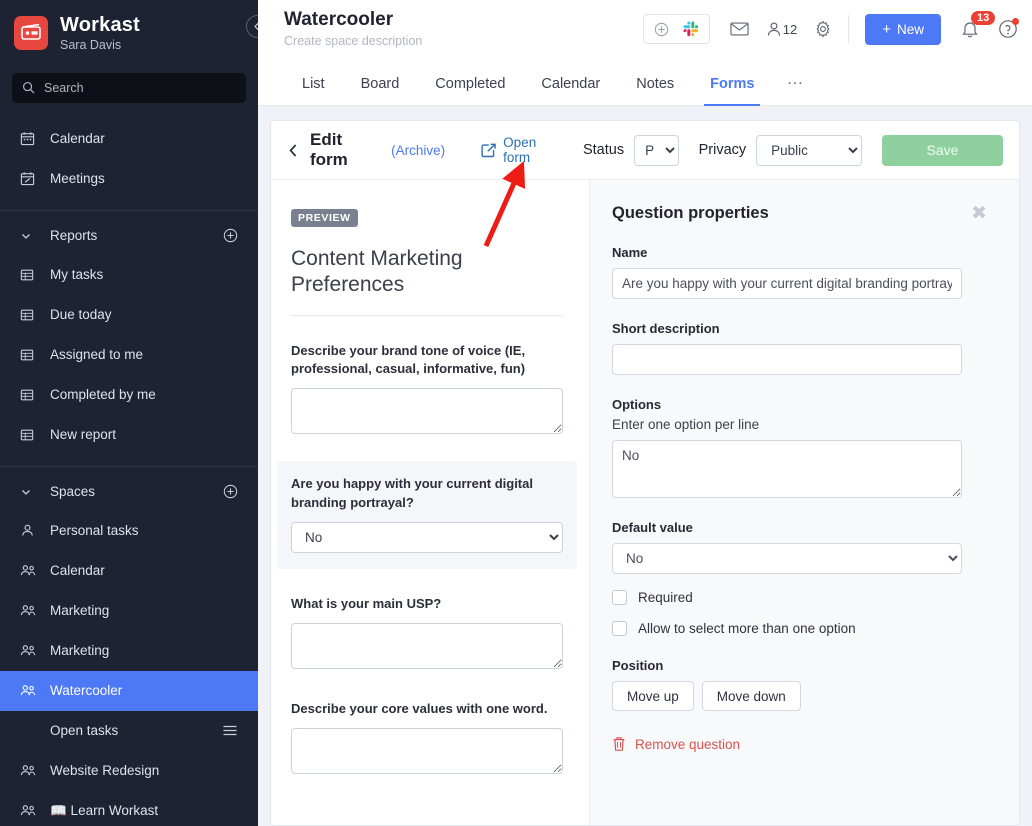 The height and width of the screenshot is (826, 1032). Describe the element at coordinates (129, 531) in the screenshot. I see `sidebar-item-personal-tasks: Personal tasks` at that location.